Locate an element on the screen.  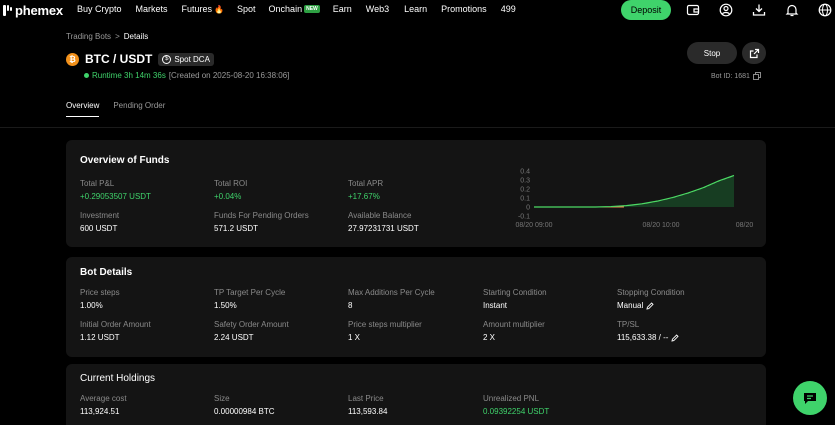
chart-y-tick: 0.4 is located at coordinates (525, 172).